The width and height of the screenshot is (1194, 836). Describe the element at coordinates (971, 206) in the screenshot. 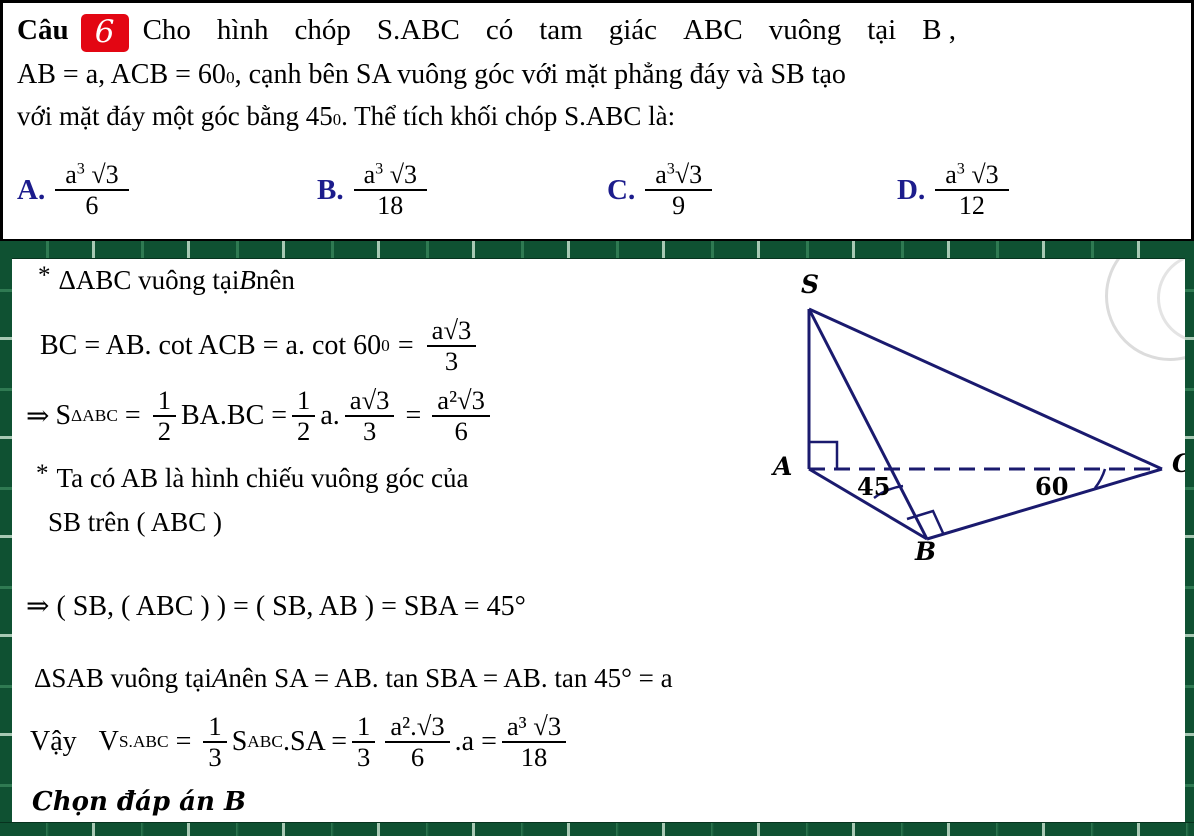

I see `option-d-denominator: 12` at that location.